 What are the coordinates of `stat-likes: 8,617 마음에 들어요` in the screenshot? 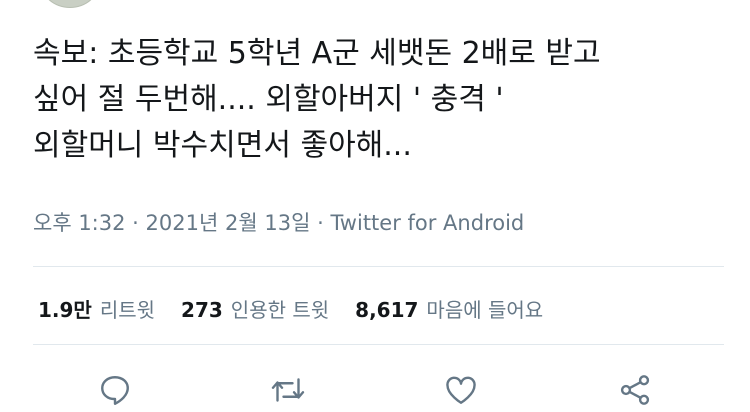 It's located at (449, 308).